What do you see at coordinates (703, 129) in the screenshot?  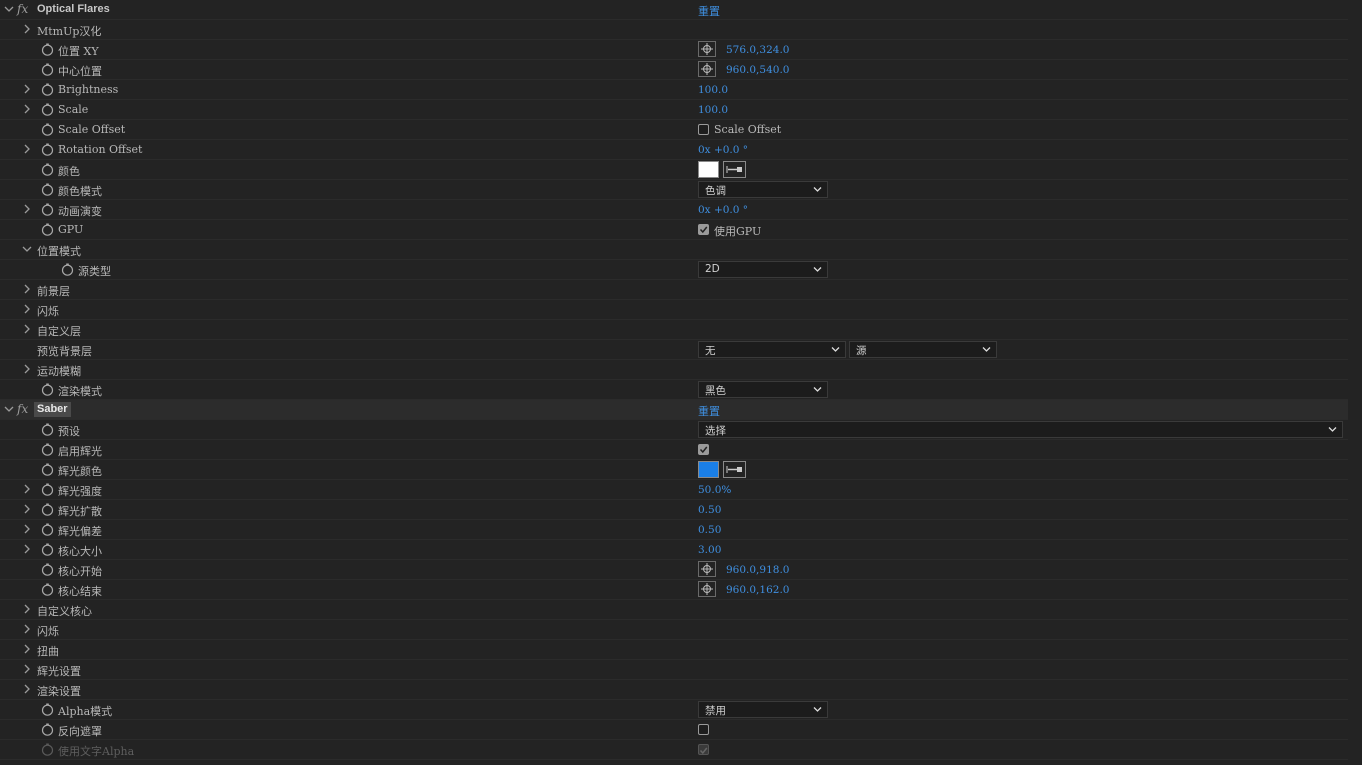 I see `scale-offset-checkbox` at bounding box center [703, 129].